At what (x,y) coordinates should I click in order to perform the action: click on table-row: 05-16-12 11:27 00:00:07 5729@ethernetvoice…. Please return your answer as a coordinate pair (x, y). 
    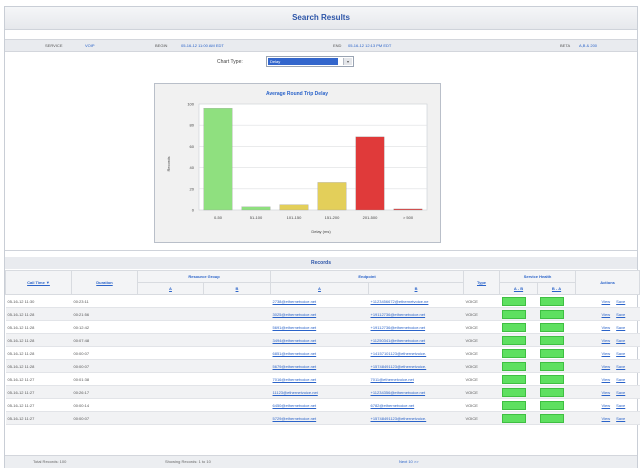
    Looking at the image, I should click on (322, 418).